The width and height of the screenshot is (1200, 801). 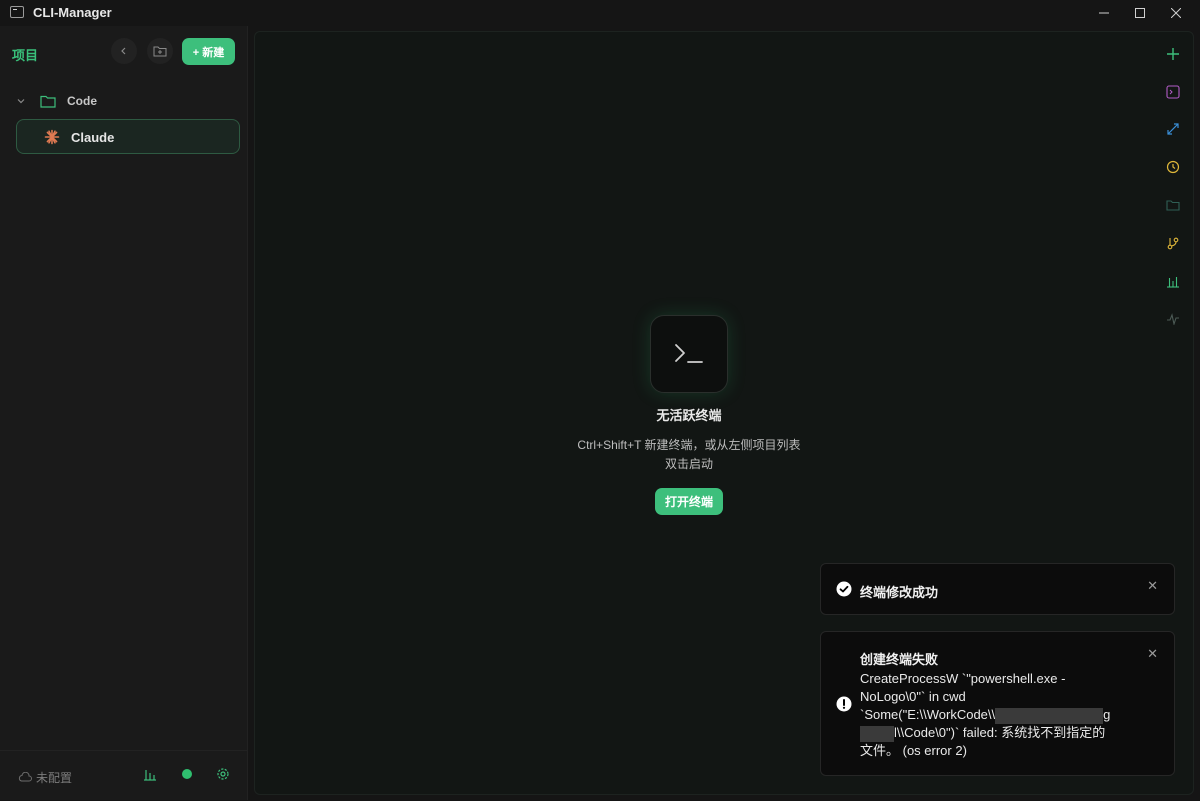 What do you see at coordinates (689, 455) in the screenshot?
I see `empty-description: Ctrl+Shift+T 新建终端，或从左侧项目列表 双击启动` at bounding box center [689, 455].